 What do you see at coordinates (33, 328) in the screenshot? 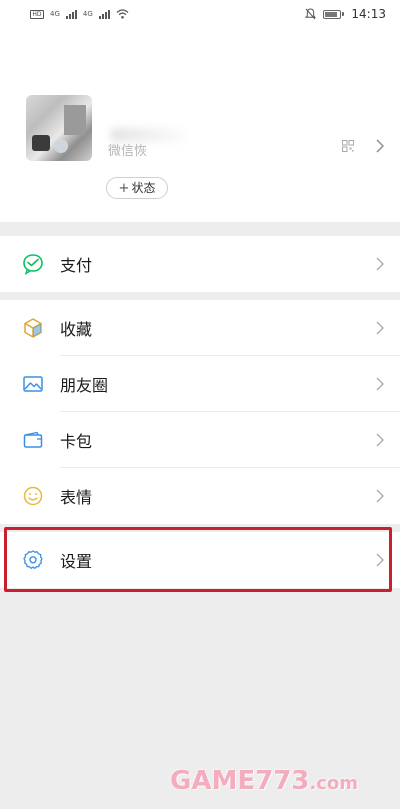
I see `favorites-icon` at bounding box center [33, 328].